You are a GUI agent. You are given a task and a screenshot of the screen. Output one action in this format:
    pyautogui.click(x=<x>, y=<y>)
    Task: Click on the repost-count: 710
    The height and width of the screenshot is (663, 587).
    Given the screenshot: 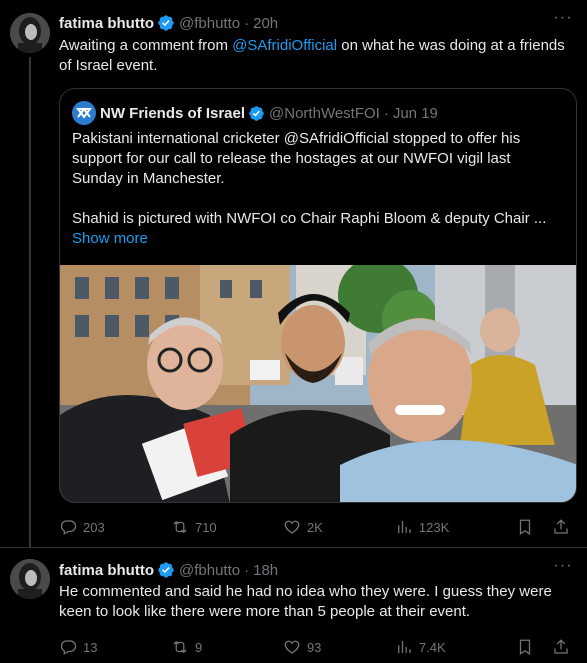 What is the action you would take?
    pyautogui.click(x=205, y=527)
    